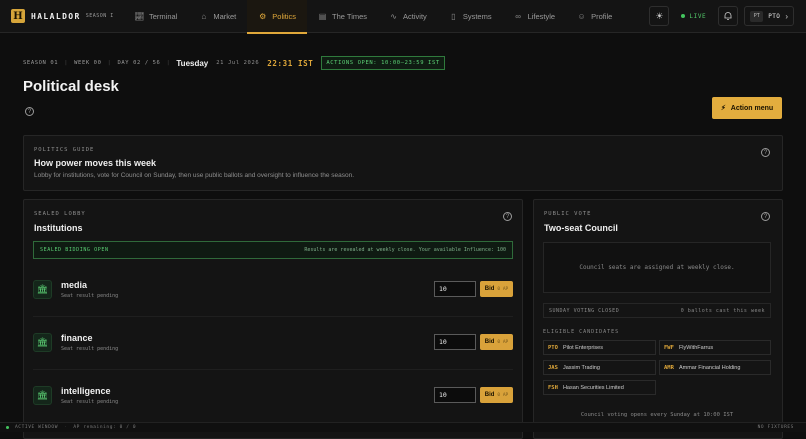 The height and width of the screenshot is (439, 806). Describe the element at coordinates (709, 367) in the screenshot. I see `candidate-name: Ammar Financial Holding` at that location.